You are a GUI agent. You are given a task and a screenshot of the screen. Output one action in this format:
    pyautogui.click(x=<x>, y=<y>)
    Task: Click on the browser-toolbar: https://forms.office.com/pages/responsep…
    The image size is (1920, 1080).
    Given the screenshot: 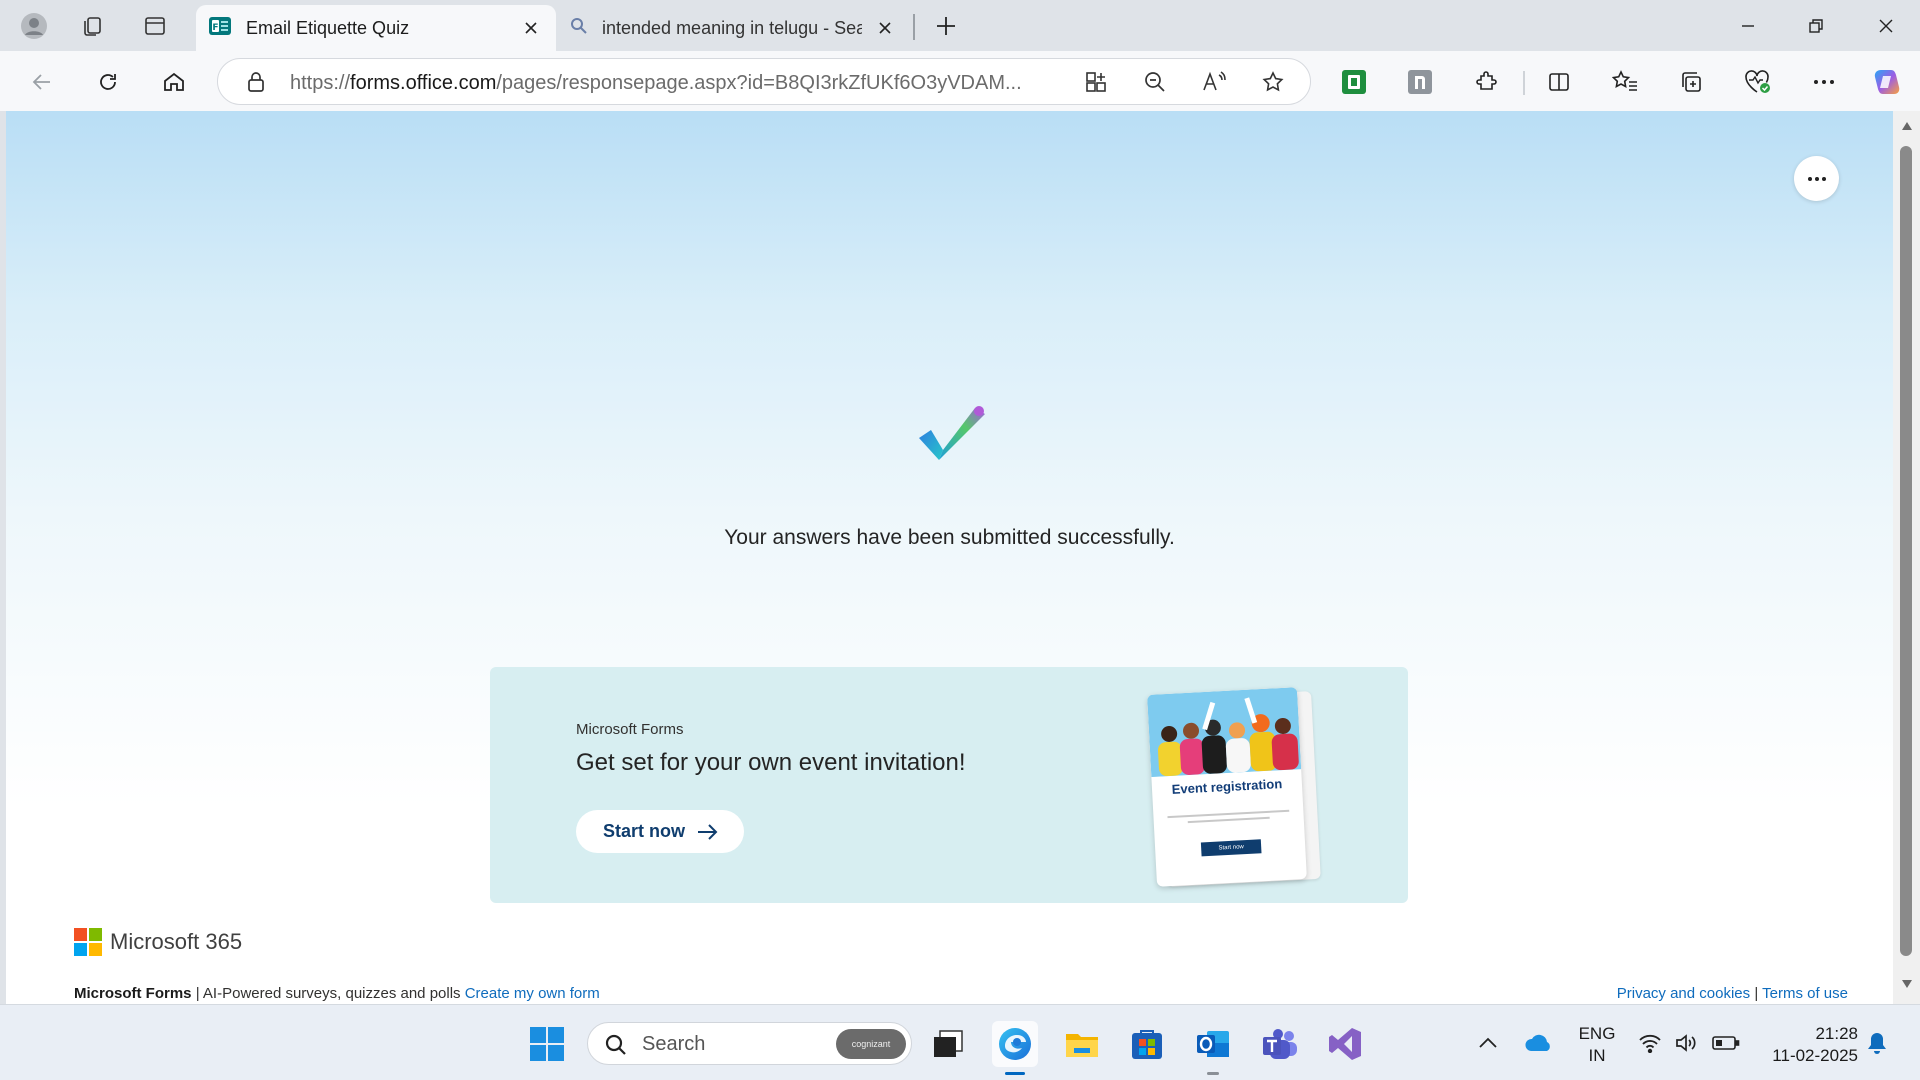 What is the action you would take?
    pyautogui.click(x=960, y=81)
    